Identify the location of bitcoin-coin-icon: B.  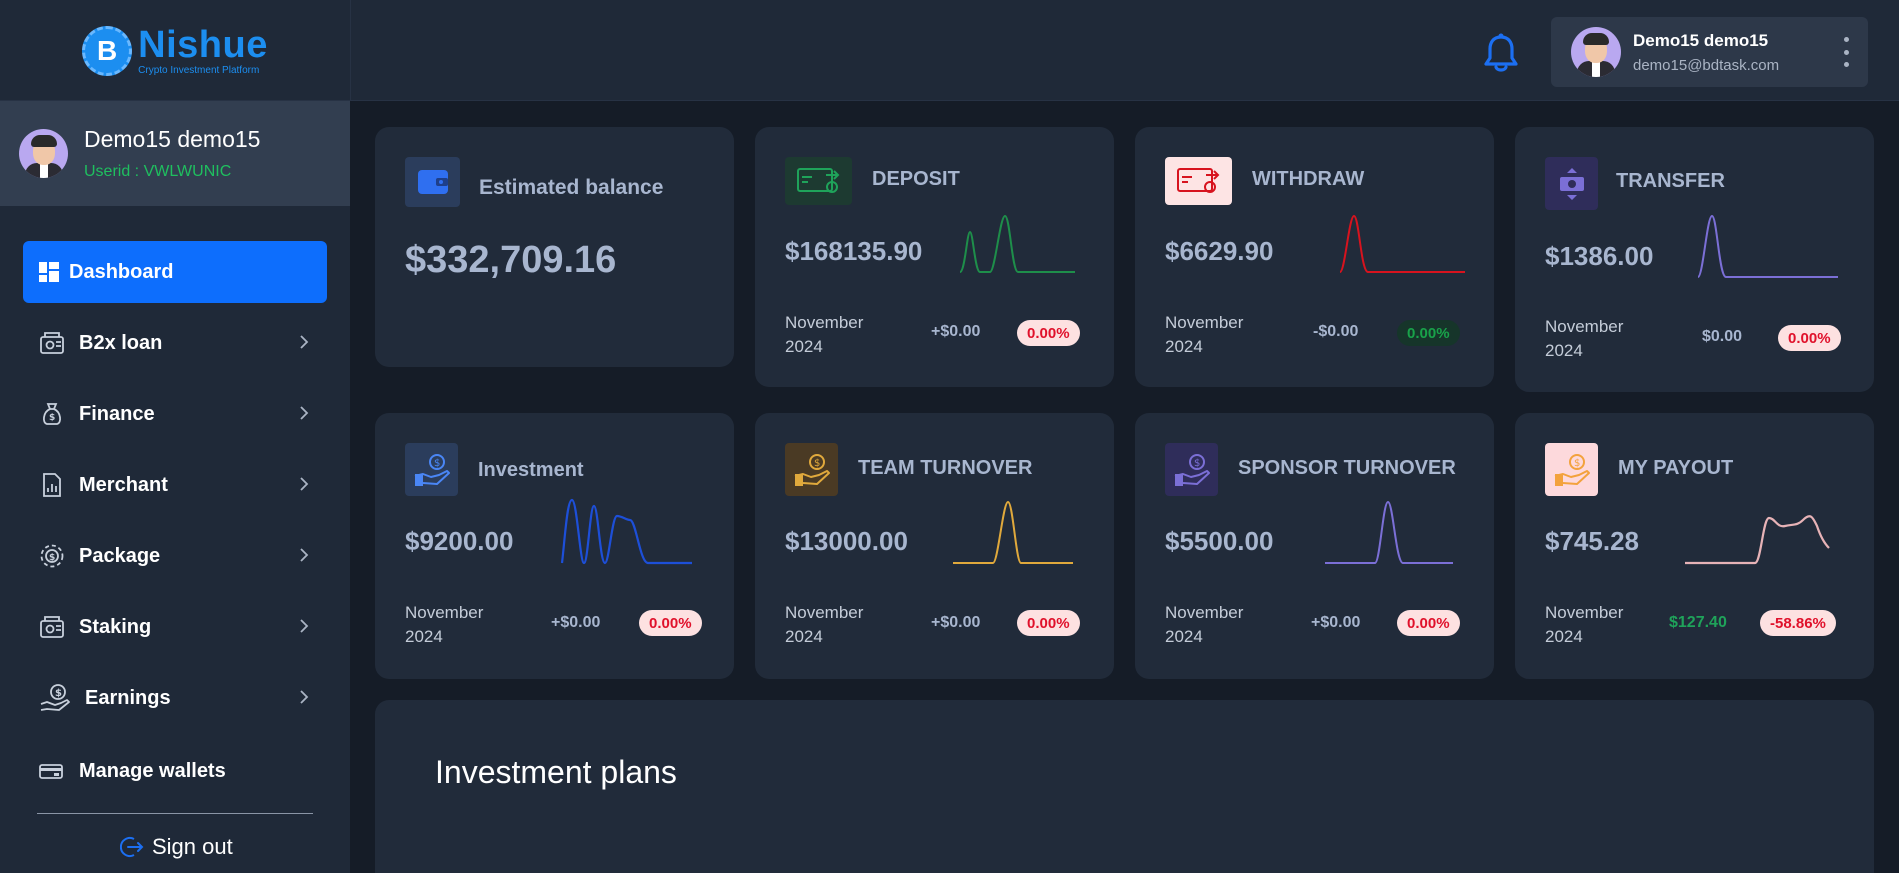
(107, 50).